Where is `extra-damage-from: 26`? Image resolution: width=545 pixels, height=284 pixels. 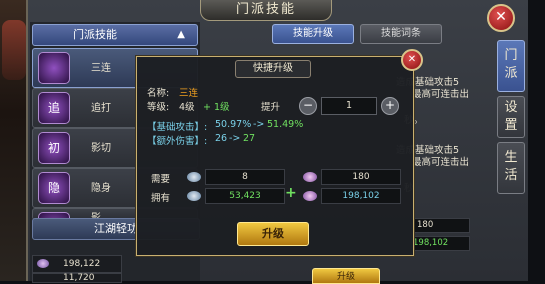 extra-damage-from: 26 is located at coordinates (221, 138).